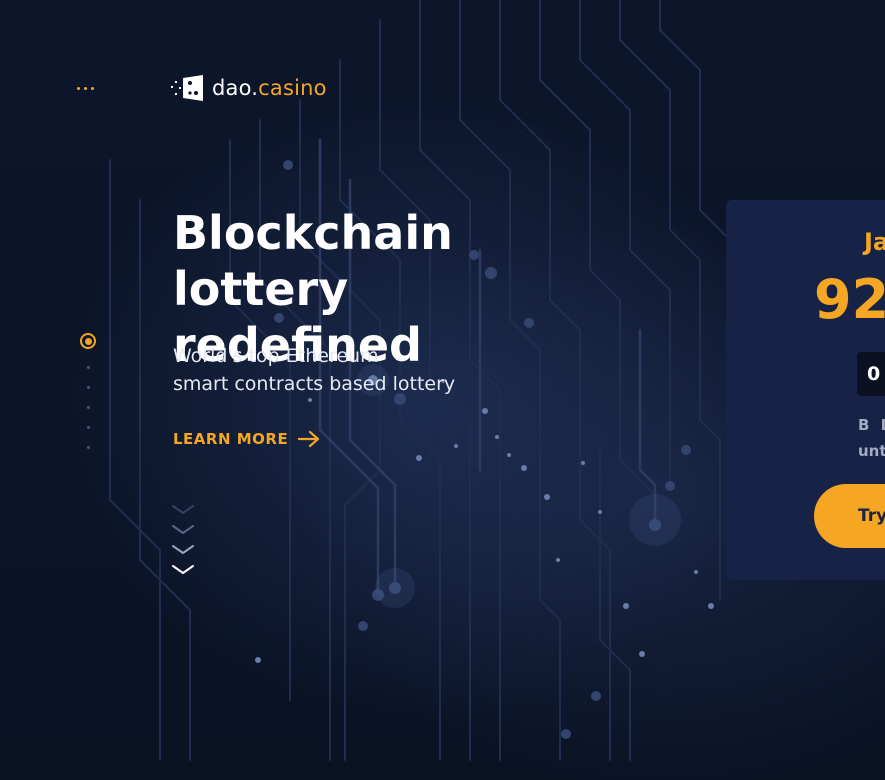  What do you see at coordinates (187, 88) in the screenshot?
I see `dao-casino-logo-icon` at bounding box center [187, 88].